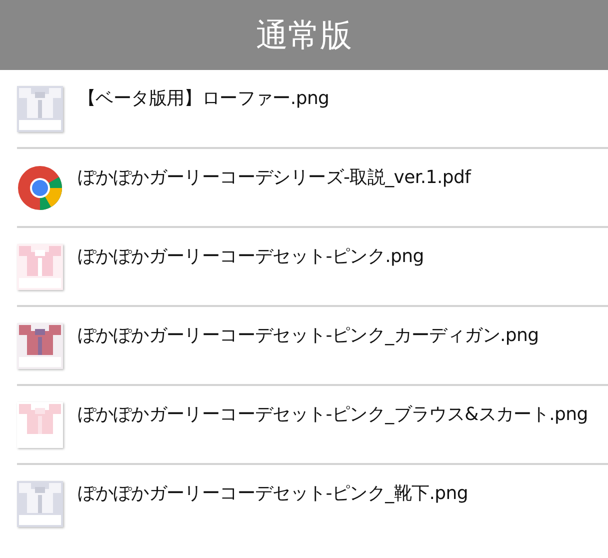 Image resolution: width=608 pixels, height=558 pixels. I want to click on file-name: 【ベータ版用】ローファー.png, so click(204, 99).